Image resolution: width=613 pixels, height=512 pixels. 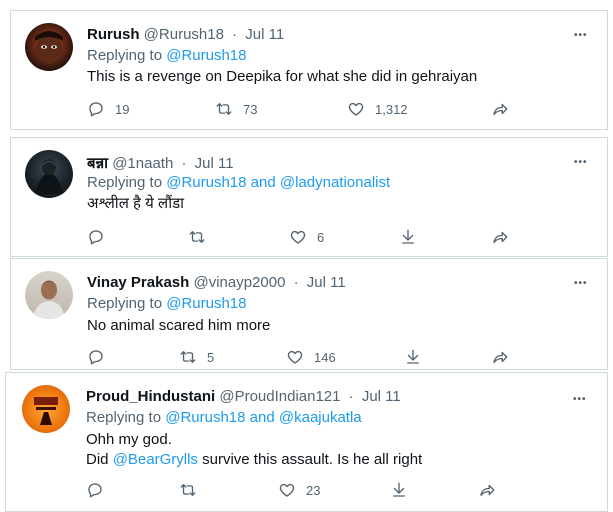 I want to click on author-name: Rurush, so click(x=113, y=34).